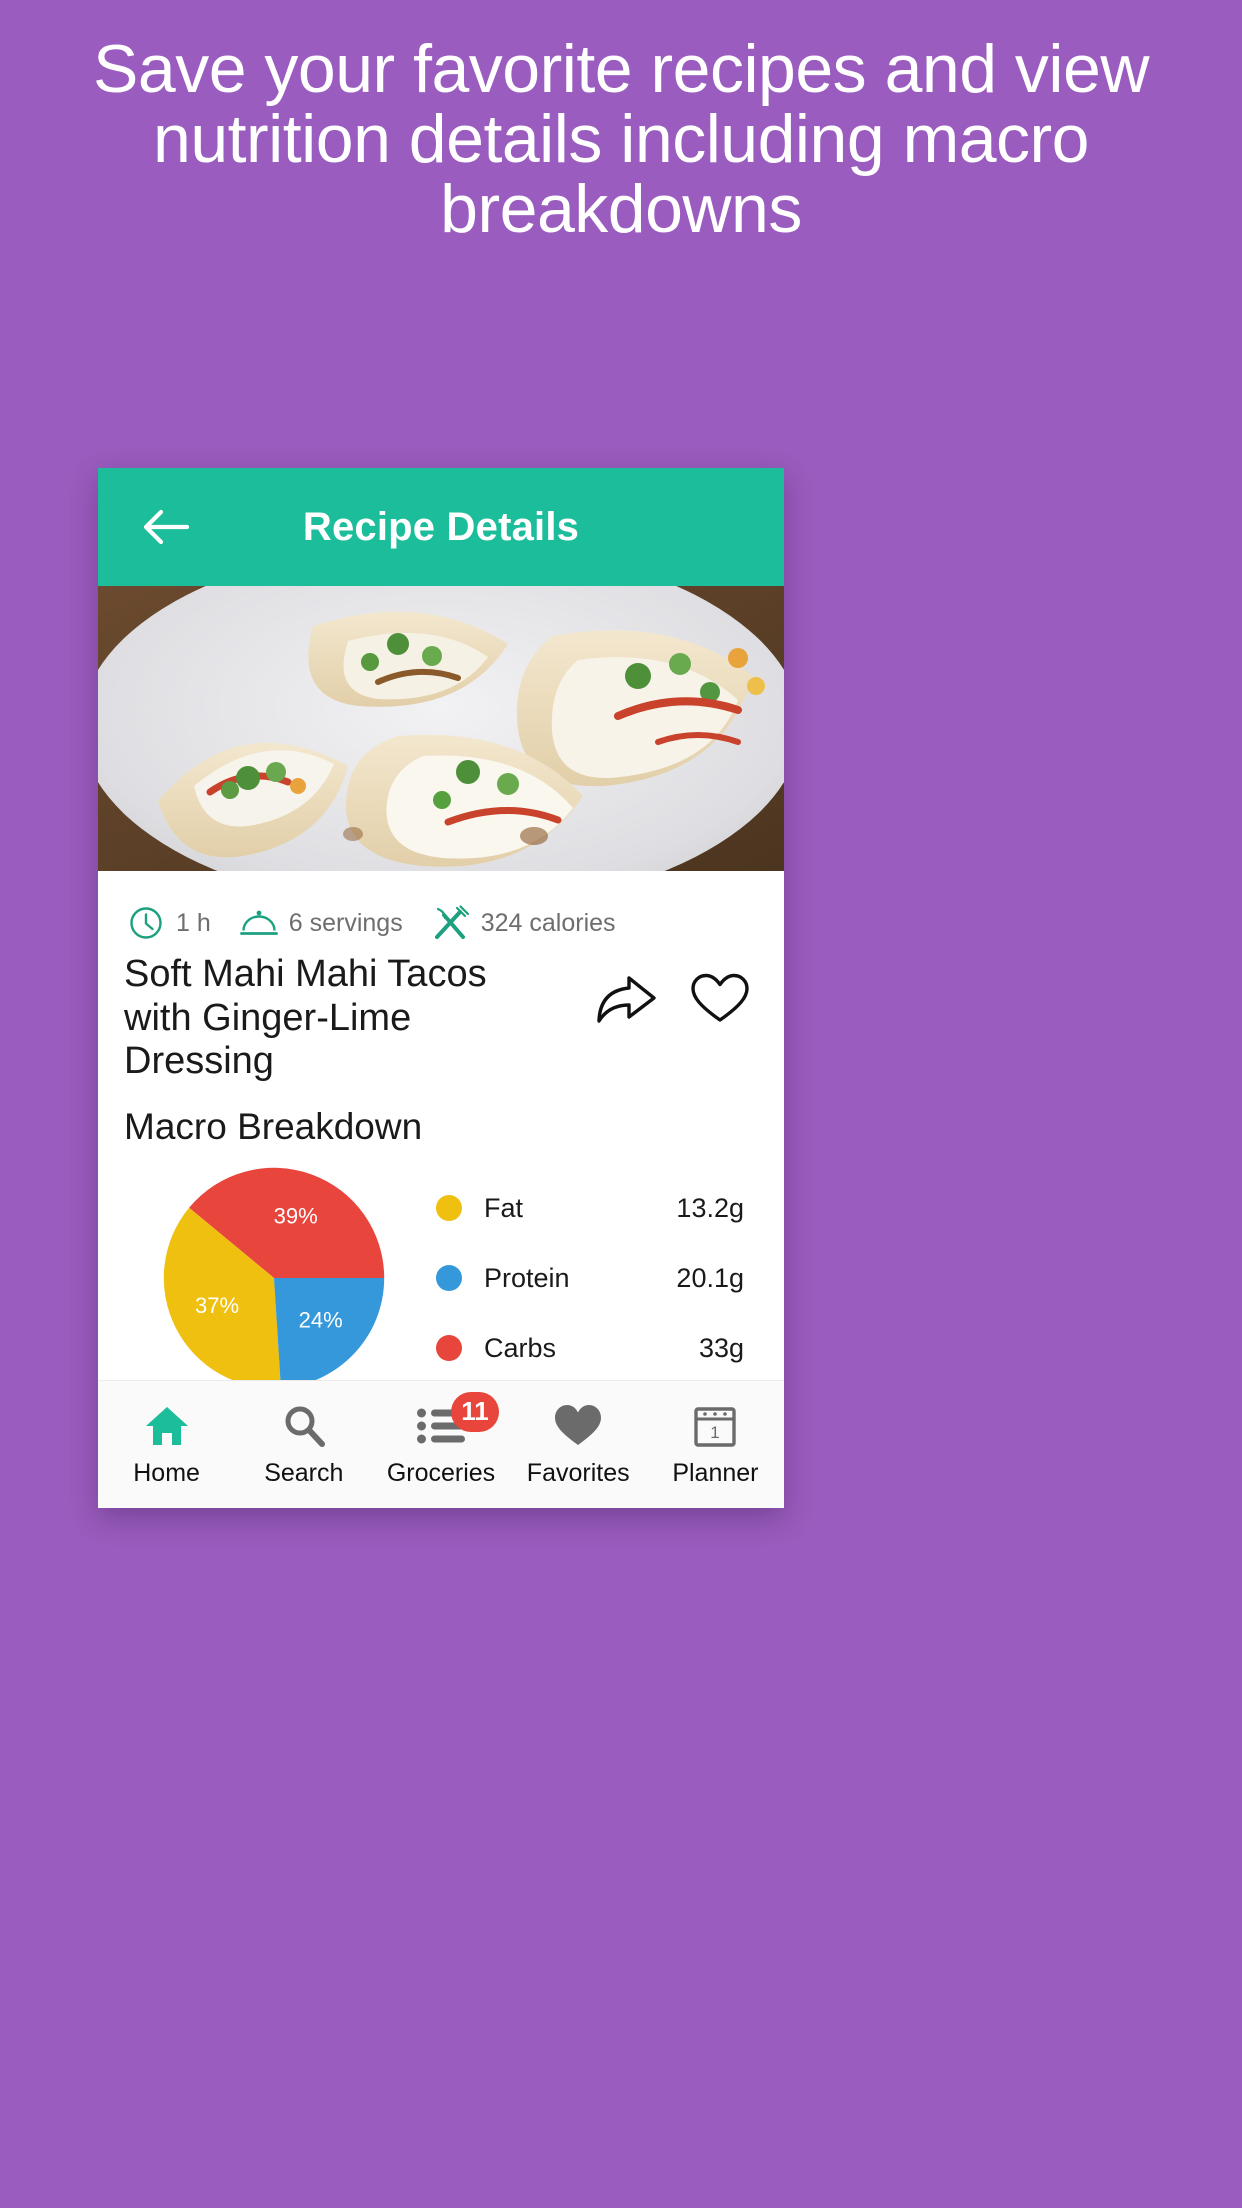  I want to click on pie-svg: 39% 37% 24%, so click(274, 1278).